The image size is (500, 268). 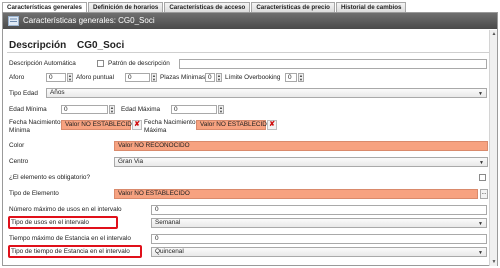 I want to click on limite-overbooking-input: 0, so click(x=291, y=77).